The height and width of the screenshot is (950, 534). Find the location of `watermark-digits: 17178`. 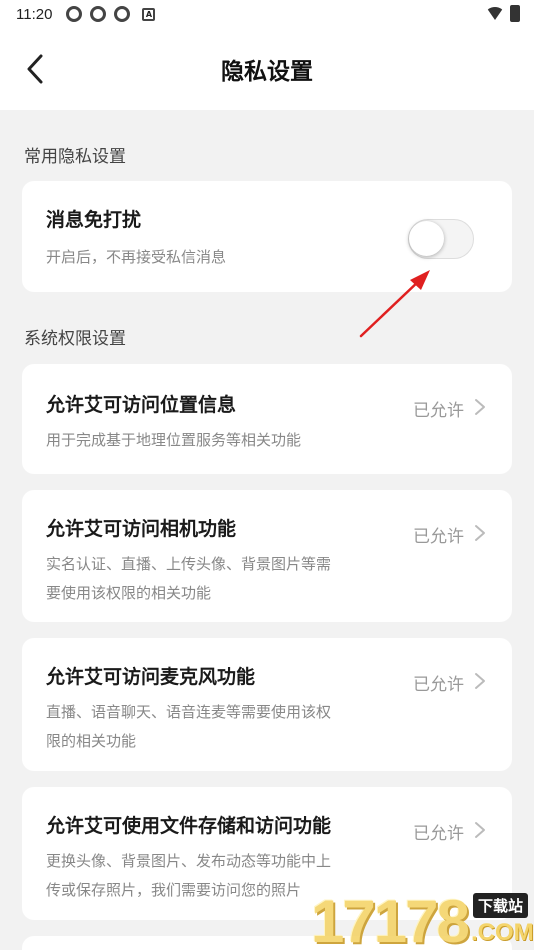

watermark-digits: 17178 is located at coordinates (390, 919).